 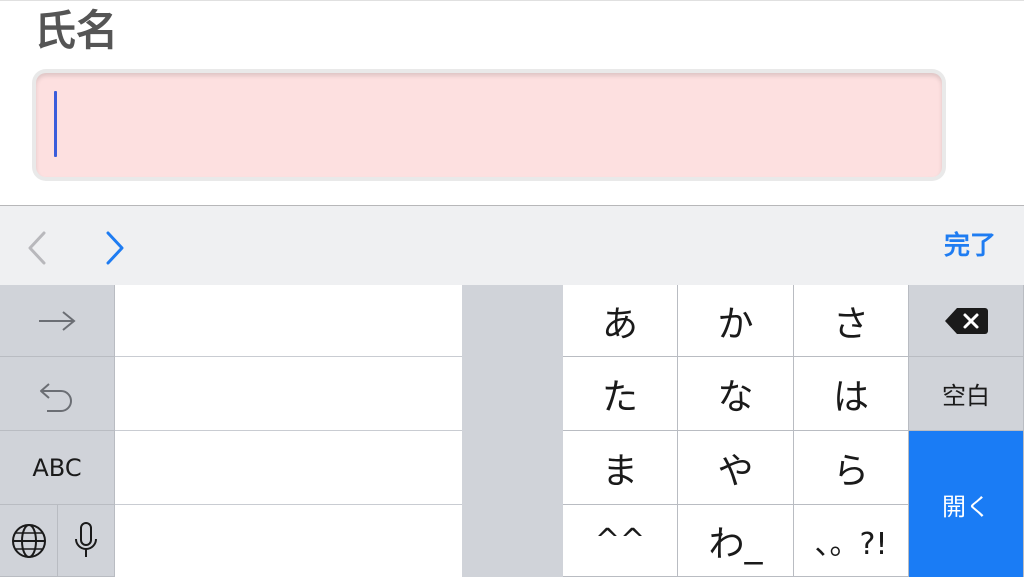 I want to click on punctuation-key: 、。?!, so click(x=851, y=541).